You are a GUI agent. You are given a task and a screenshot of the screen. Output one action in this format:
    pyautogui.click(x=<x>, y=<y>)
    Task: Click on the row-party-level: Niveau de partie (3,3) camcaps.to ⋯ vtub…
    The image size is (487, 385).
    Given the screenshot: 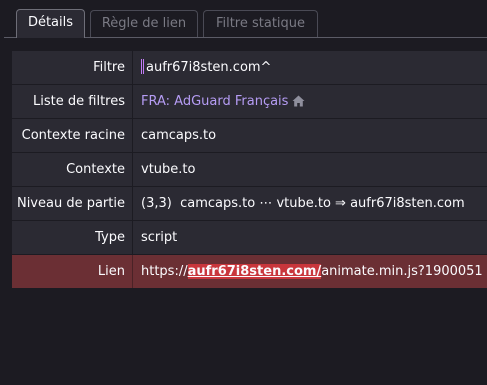 What is the action you would take?
    pyautogui.click(x=249, y=203)
    